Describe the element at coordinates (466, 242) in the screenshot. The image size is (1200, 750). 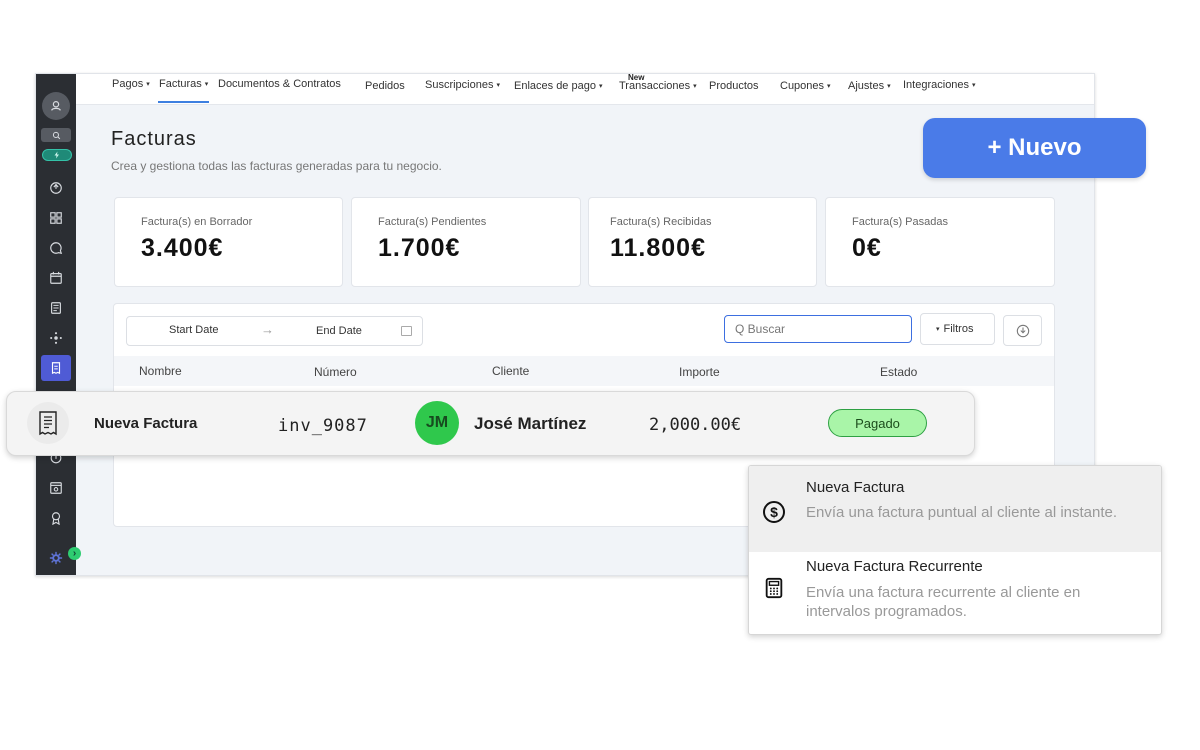
I see `stat-card-pendientes: Factura(s) Pendientes 1.700€` at that location.